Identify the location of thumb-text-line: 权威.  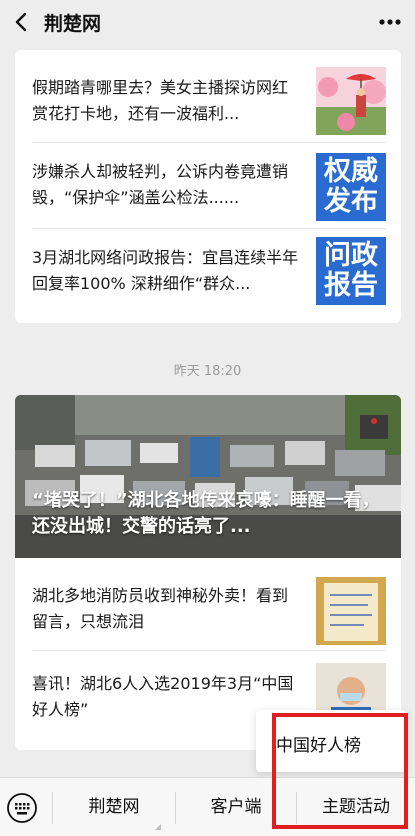
(351, 171).